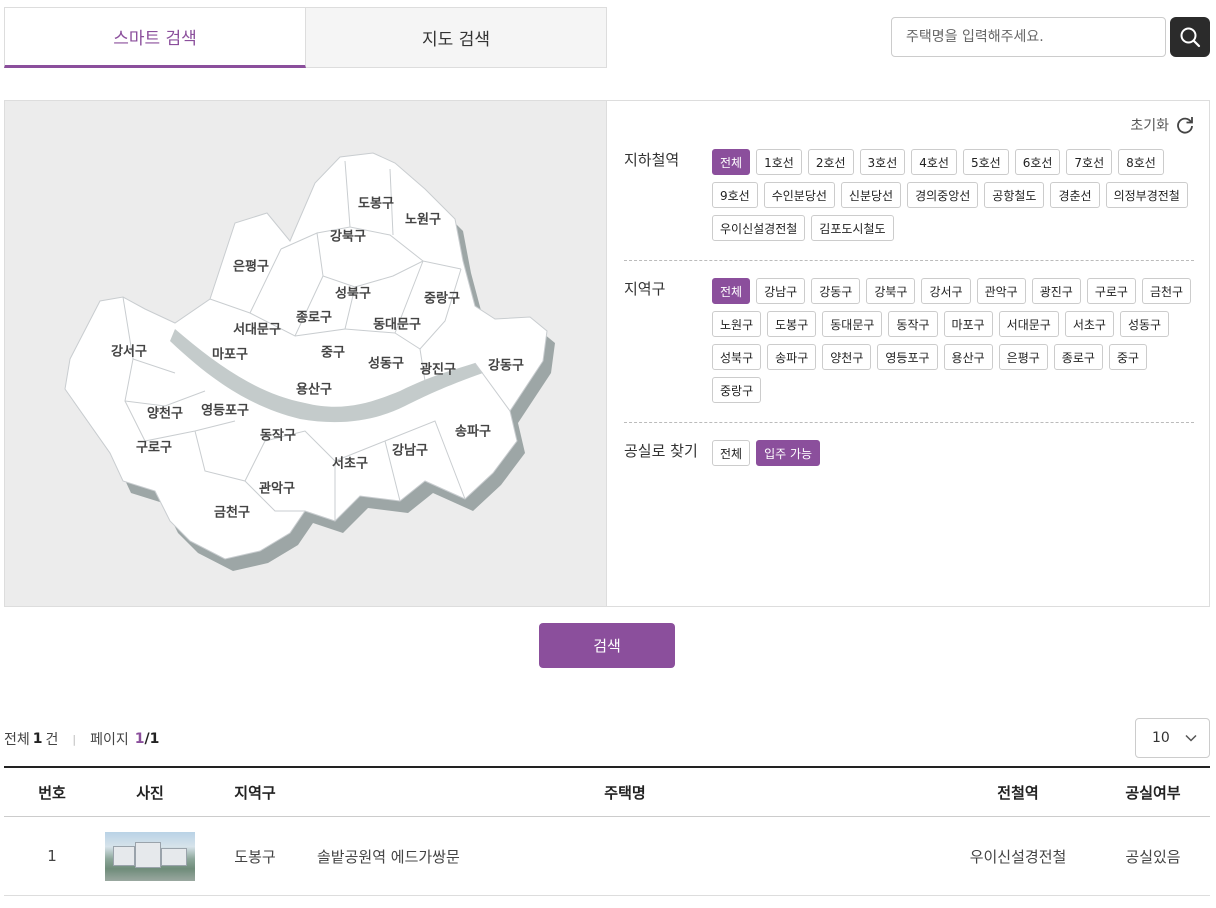 This screenshot has height=908, width=1216. Describe the element at coordinates (759, 228) in the screenshot. I see `subway-chip: 우이신설경전철` at that location.